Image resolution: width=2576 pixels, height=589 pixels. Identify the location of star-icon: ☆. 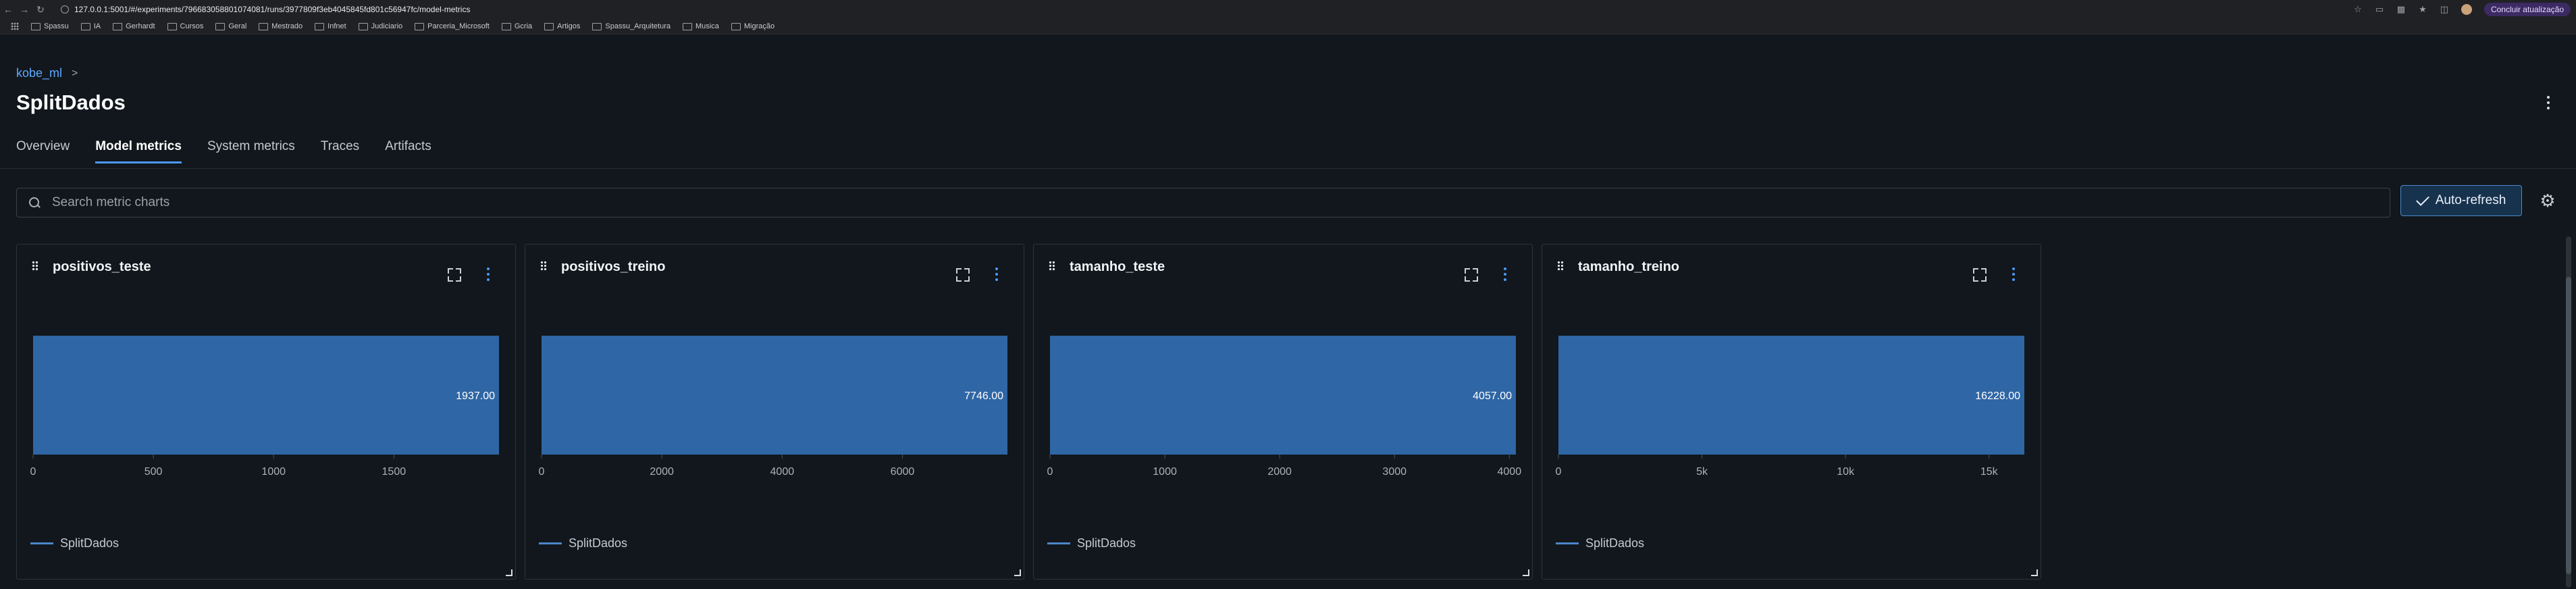
(2358, 9).